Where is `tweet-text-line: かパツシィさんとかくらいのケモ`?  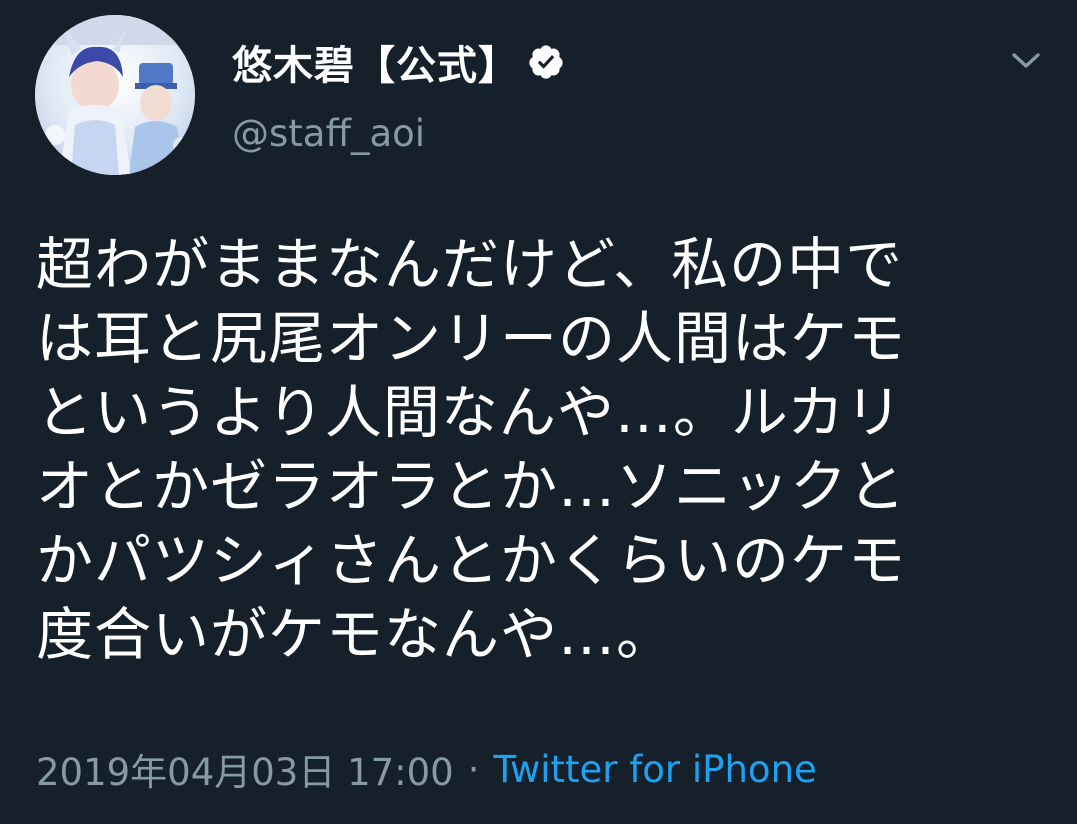 tweet-text-line: かパツシィさんとかくらいのケモ is located at coordinates (471, 561).